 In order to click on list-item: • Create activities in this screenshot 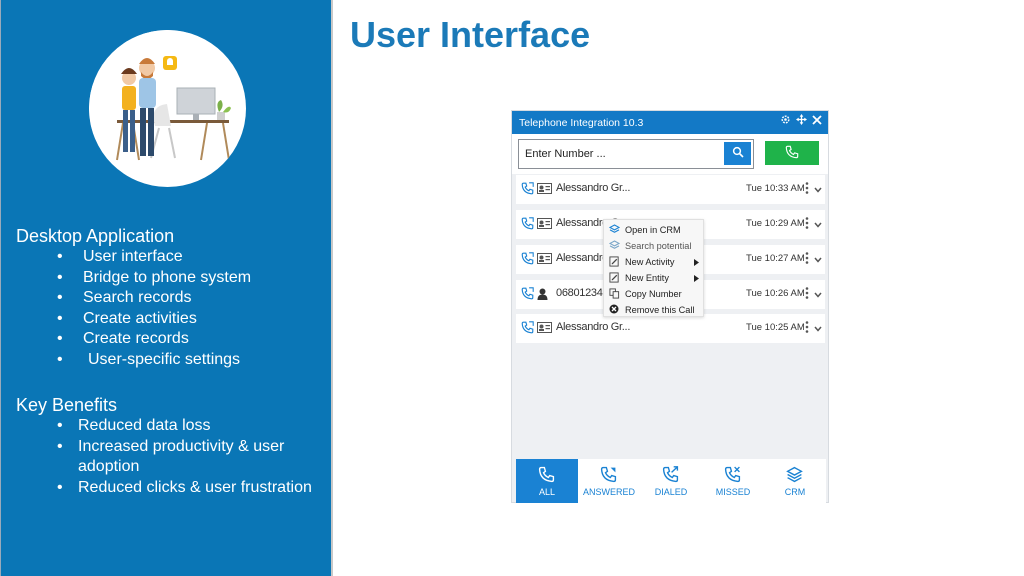, I will do `click(154, 319)`.